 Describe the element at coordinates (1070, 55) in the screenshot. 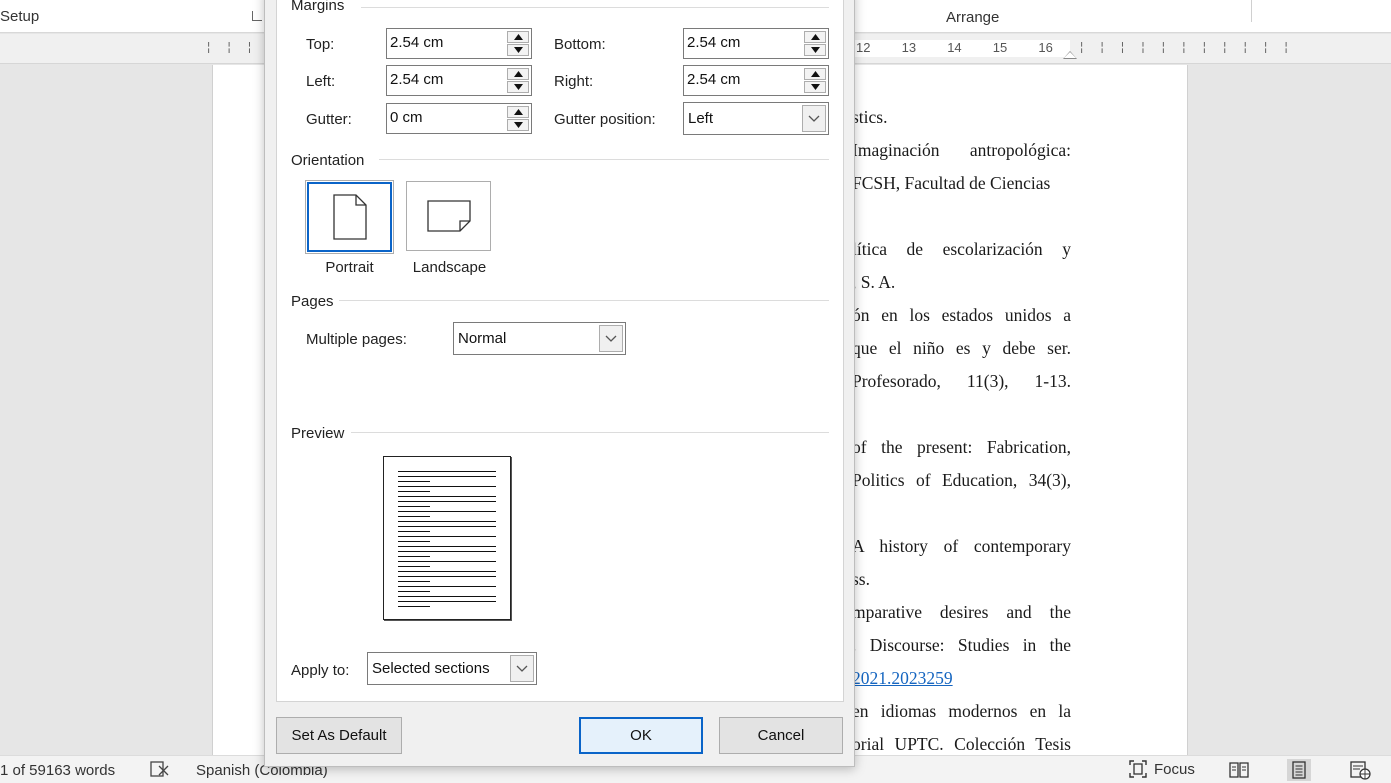

I see `right-indent-marker-icon` at that location.